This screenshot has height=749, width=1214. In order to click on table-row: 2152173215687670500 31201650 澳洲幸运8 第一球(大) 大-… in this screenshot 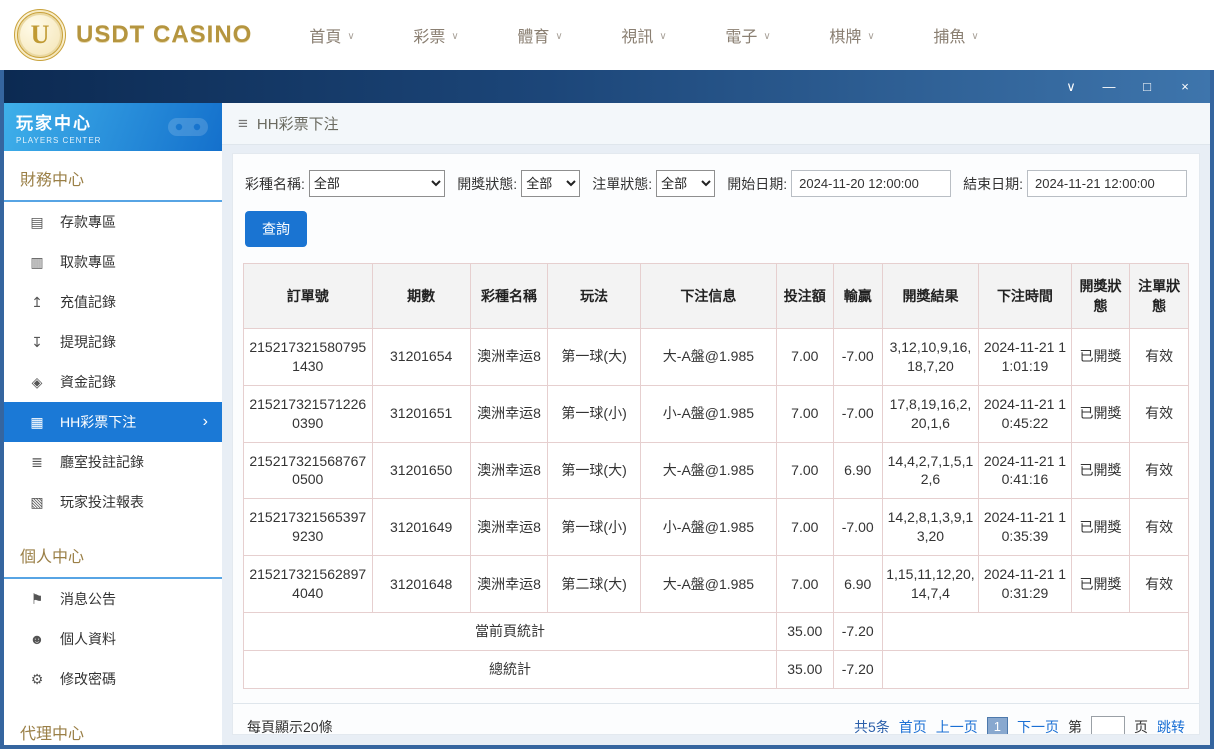, I will do `click(716, 470)`.